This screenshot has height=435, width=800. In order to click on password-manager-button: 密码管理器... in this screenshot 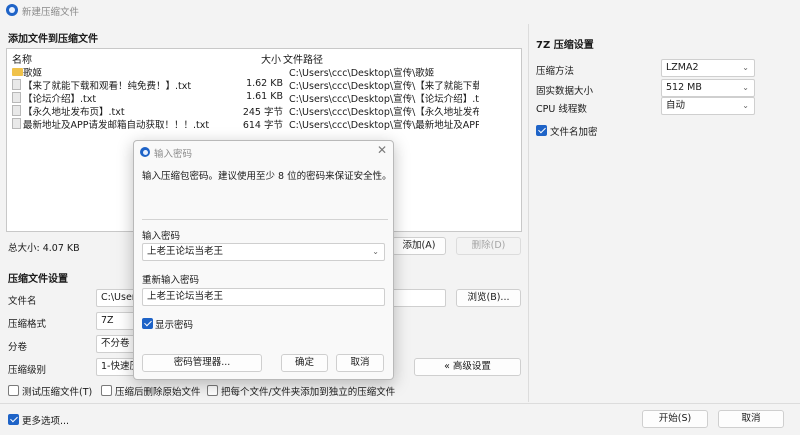, I will do `click(202, 363)`.